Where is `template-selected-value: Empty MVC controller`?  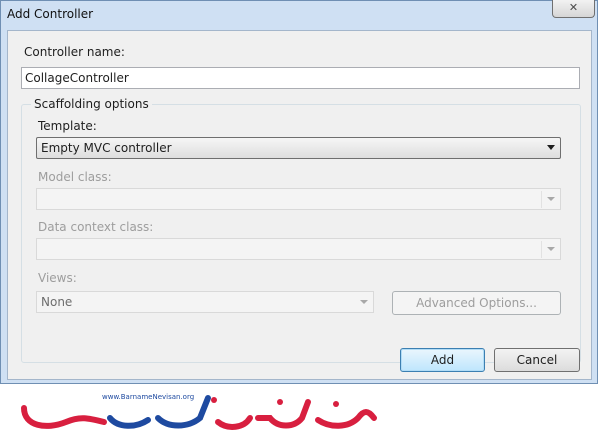 template-selected-value: Empty MVC controller is located at coordinates (106, 148).